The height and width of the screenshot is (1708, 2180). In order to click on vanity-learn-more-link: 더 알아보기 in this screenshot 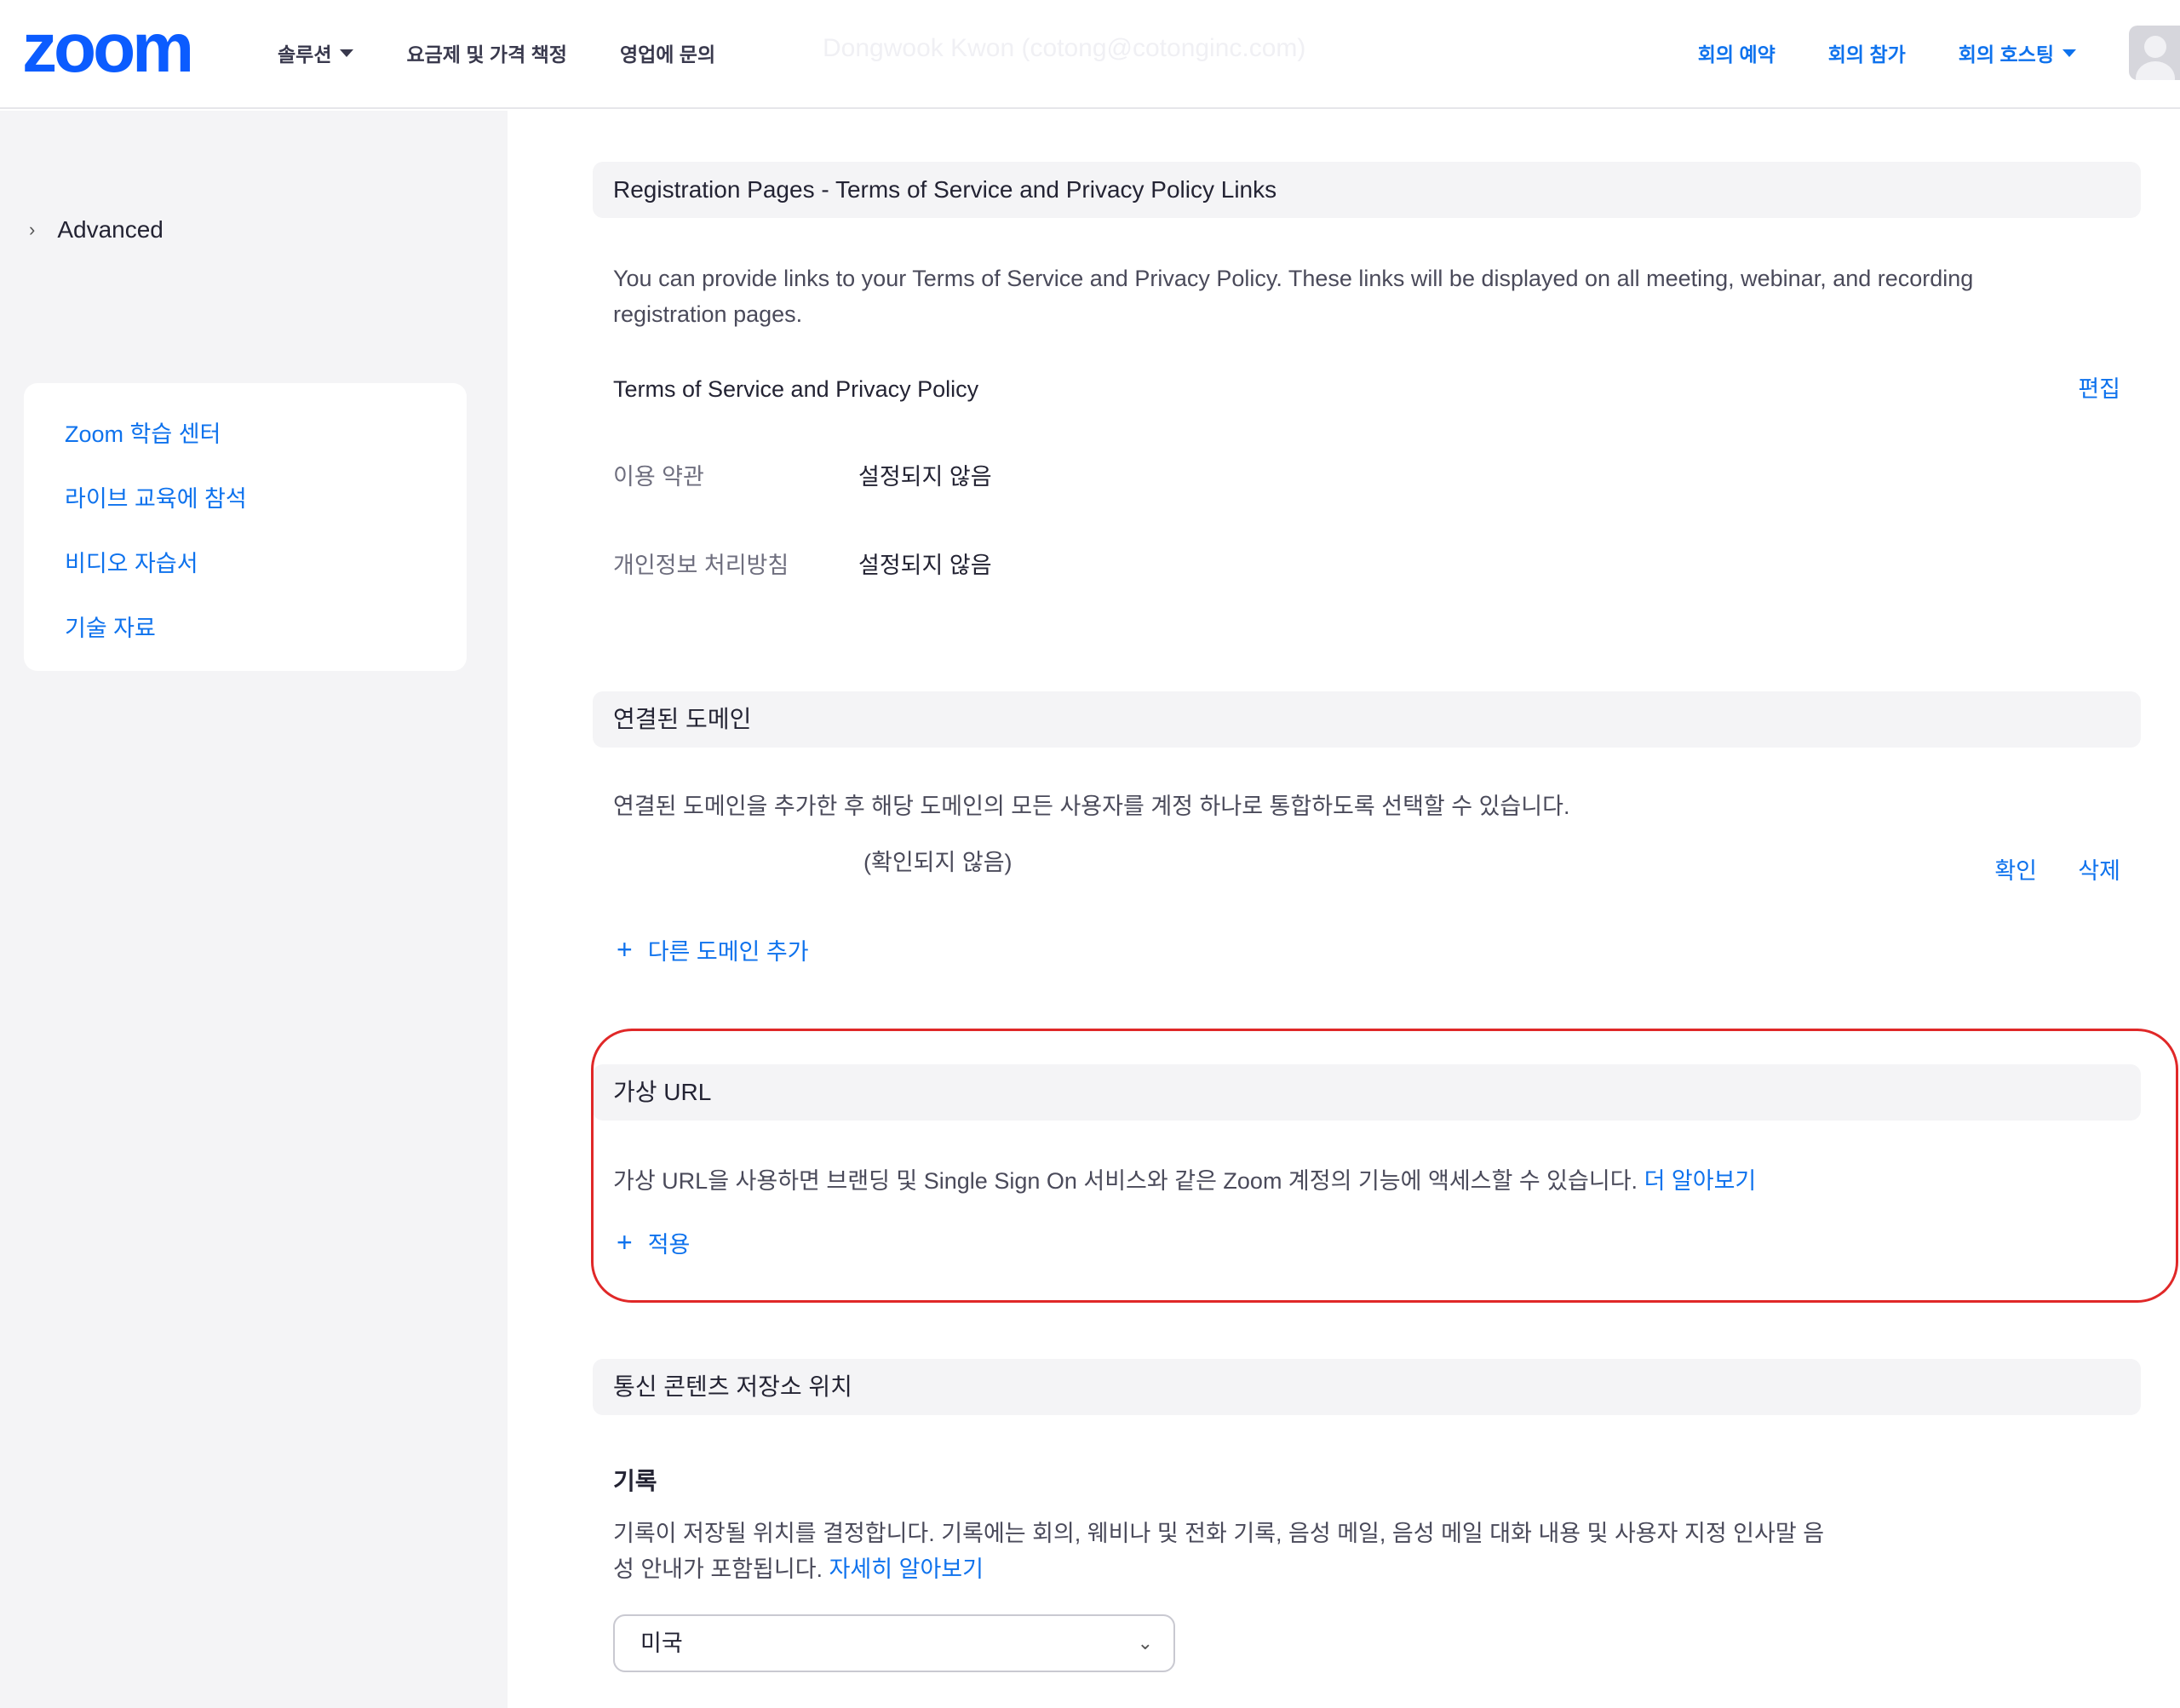, I will do `click(1700, 1181)`.